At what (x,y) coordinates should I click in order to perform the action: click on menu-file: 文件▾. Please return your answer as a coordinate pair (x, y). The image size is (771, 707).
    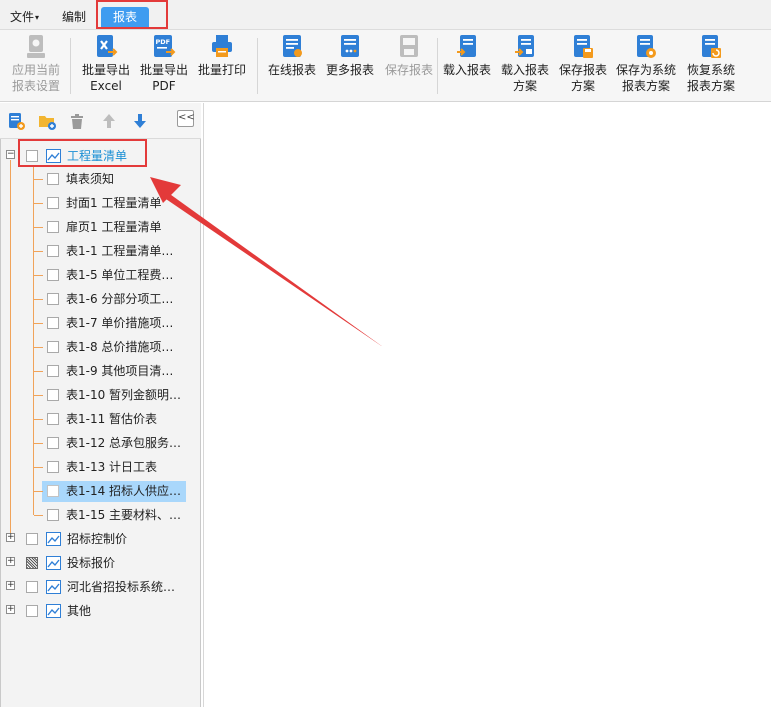
    Looking at the image, I should click on (24, 16).